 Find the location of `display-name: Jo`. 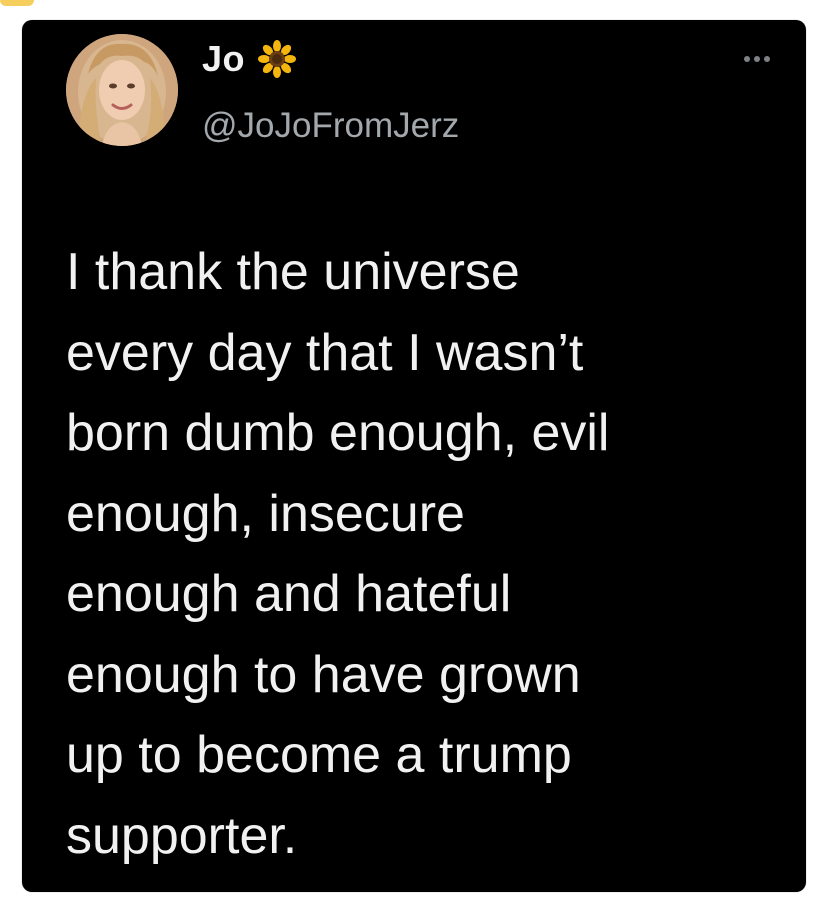

display-name: Jo is located at coordinates (223, 59).